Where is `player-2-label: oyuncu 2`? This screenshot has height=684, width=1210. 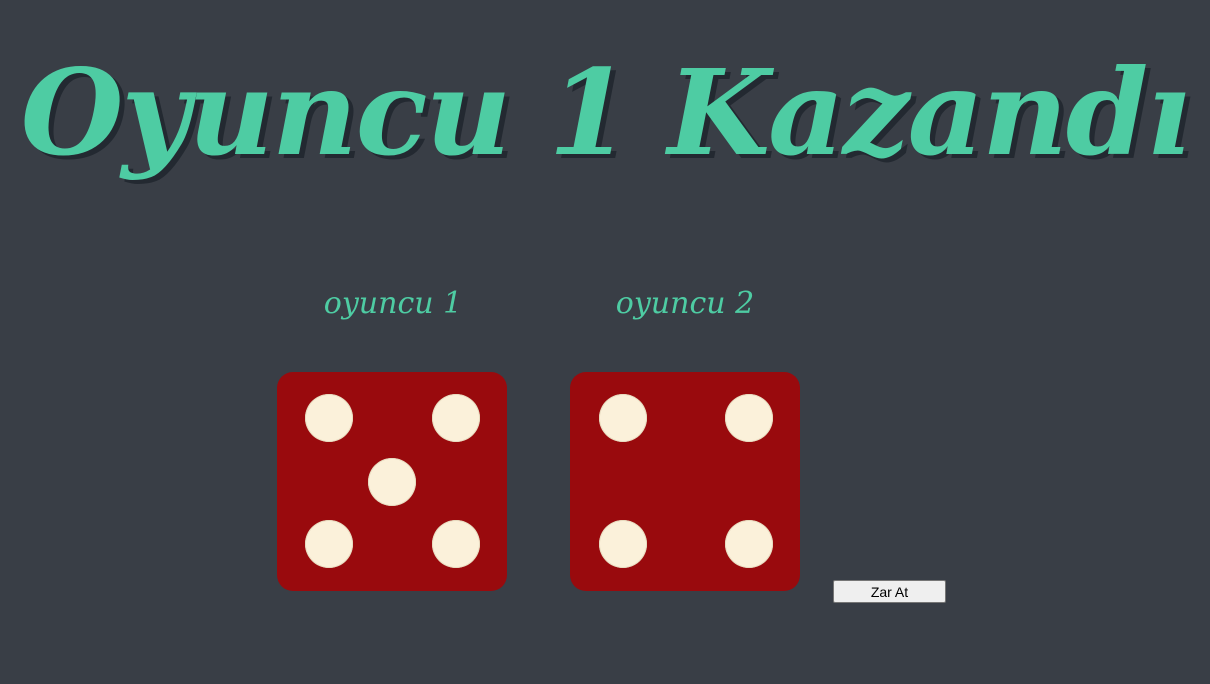 player-2-label: oyuncu 2 is located at coordinates (685, 303).